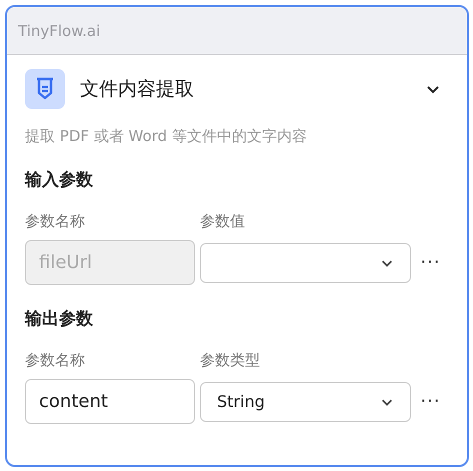 This screenshot has height=471, width=473. I want to click on section-heading: 输入参数, so click(59, 180).